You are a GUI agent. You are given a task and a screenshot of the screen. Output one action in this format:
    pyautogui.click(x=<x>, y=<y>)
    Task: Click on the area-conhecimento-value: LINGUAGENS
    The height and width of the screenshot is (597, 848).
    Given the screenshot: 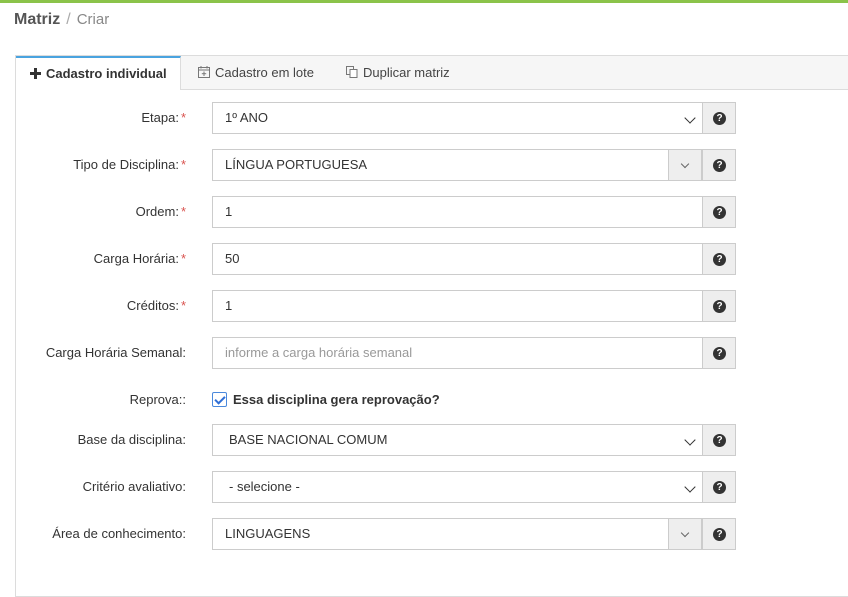 What is the action you would take?
    pyautogui.click(x=268, y=533)
    